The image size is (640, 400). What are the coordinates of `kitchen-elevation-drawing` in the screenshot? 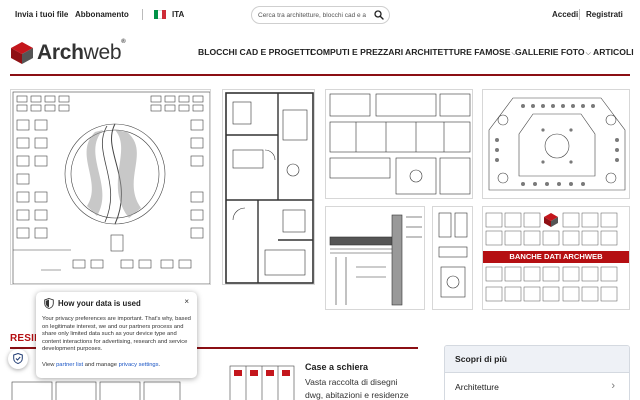 It's located at (400, 144).